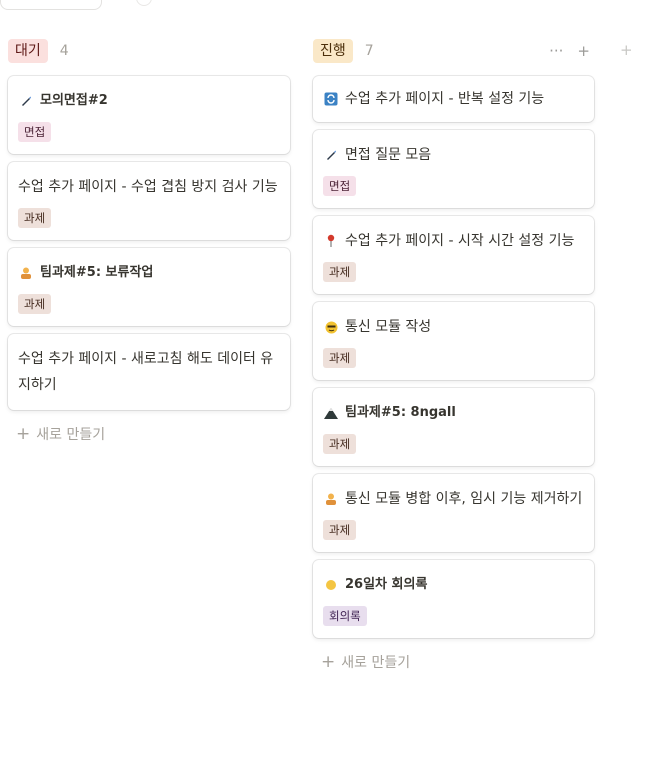 This screenshot has height=764, width=652. What do you see at coordinates (146, 372) in the screenshot?
I see `card-title: 수업 추가 페이지 - 새로고침 해도 데이터 유지하기` at bounding box center [146, 372].